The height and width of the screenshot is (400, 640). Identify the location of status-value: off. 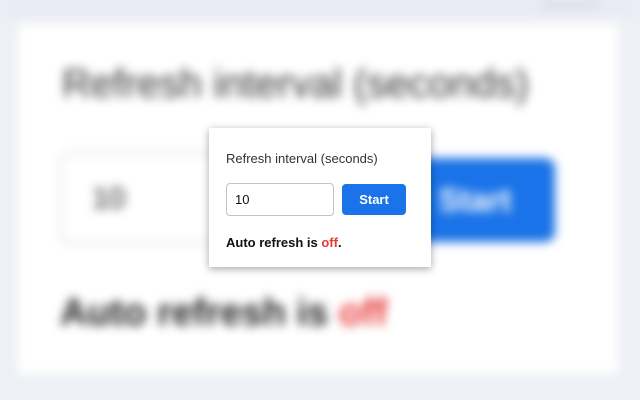
(329, 242).